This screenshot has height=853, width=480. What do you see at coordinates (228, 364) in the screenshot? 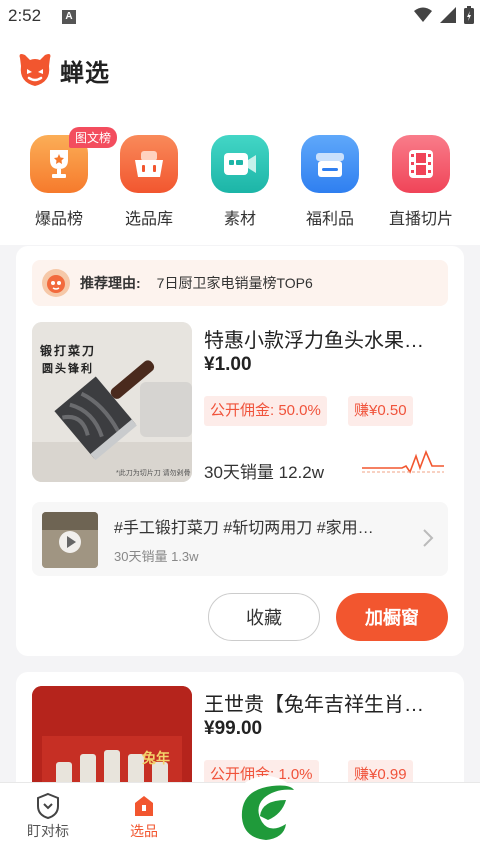
I see `product-price: ¥1.00` at bounding box center [228, 364].